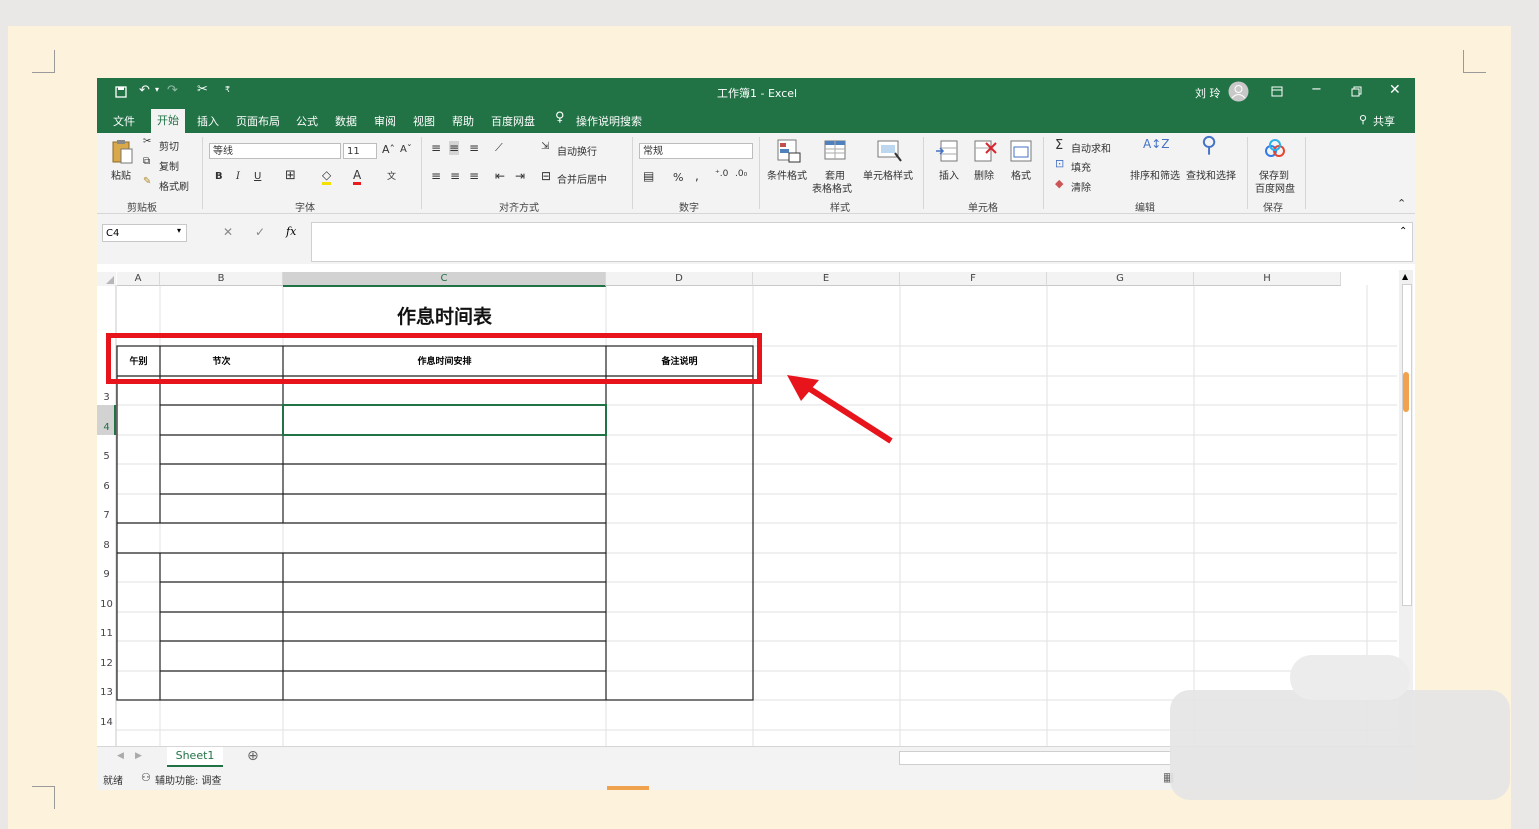 This screenshot has height=829, width=1539. Describe the element at coordinates (106, 397) in the screenshot. I see `row-header-3: 3` at that location.